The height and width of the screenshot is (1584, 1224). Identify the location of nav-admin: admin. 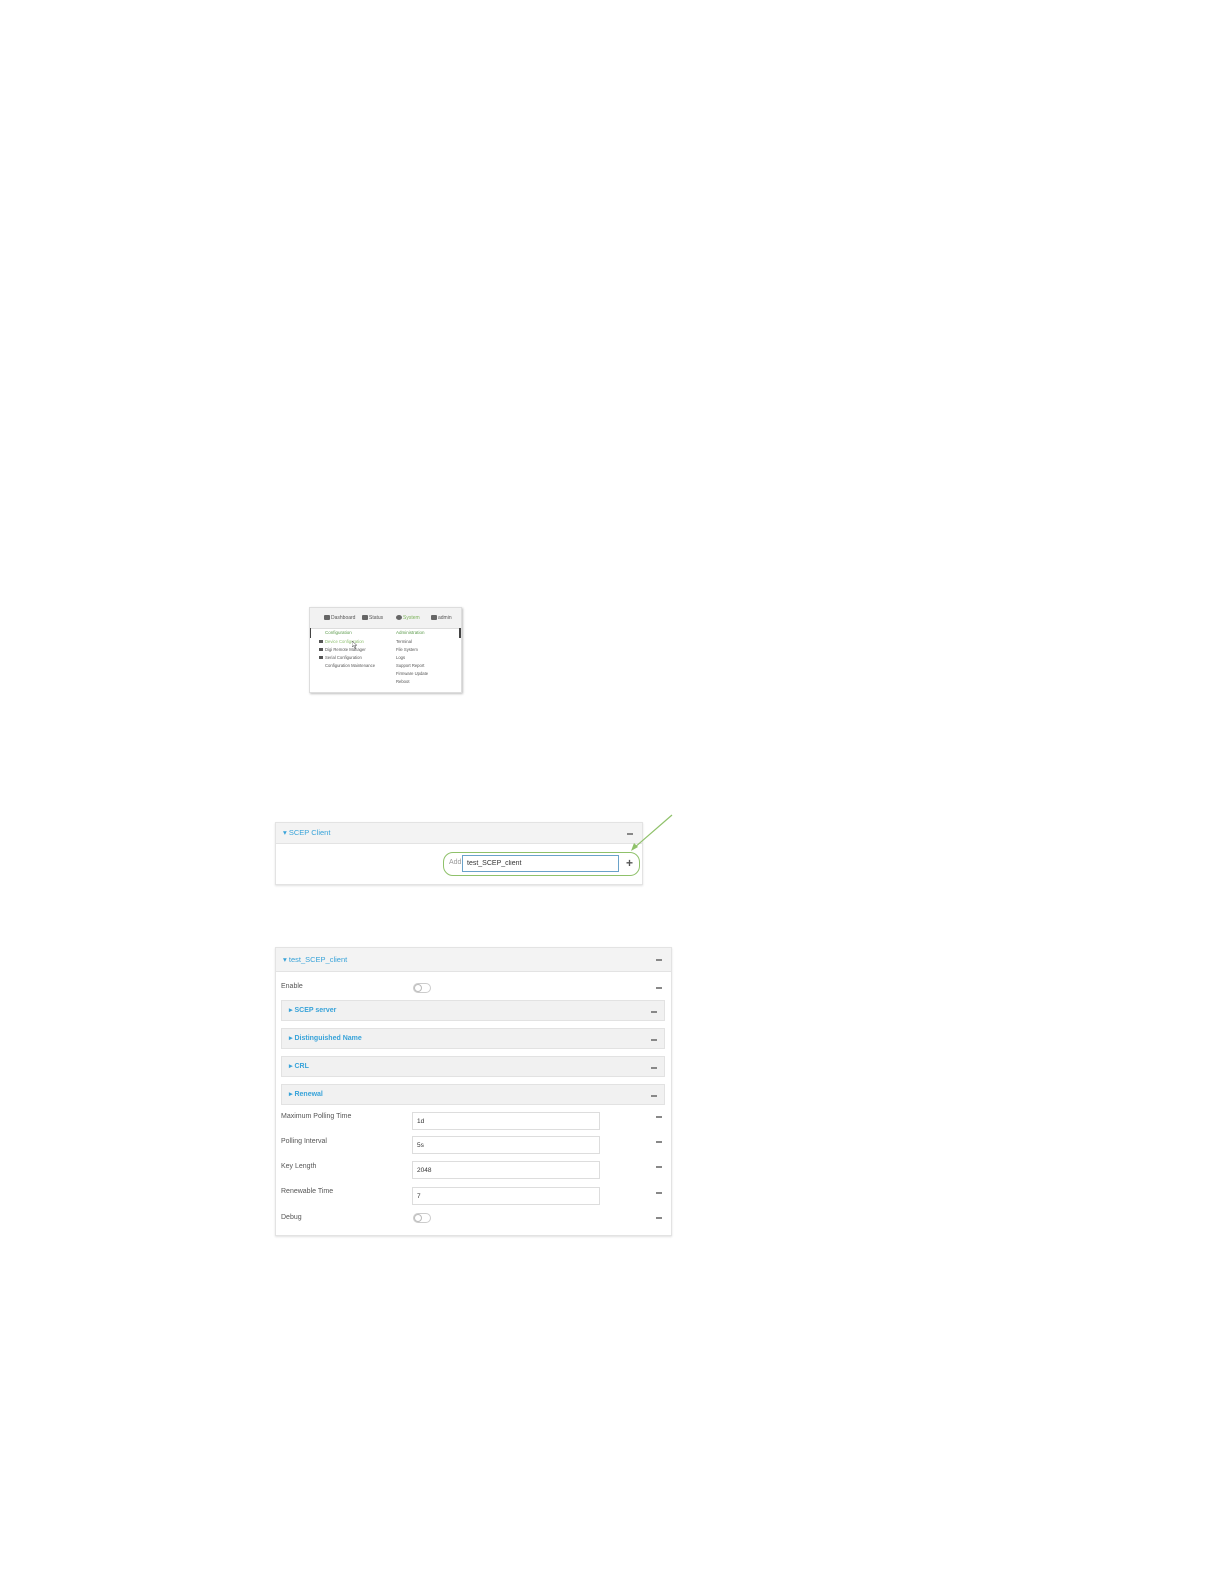
(441, 618).